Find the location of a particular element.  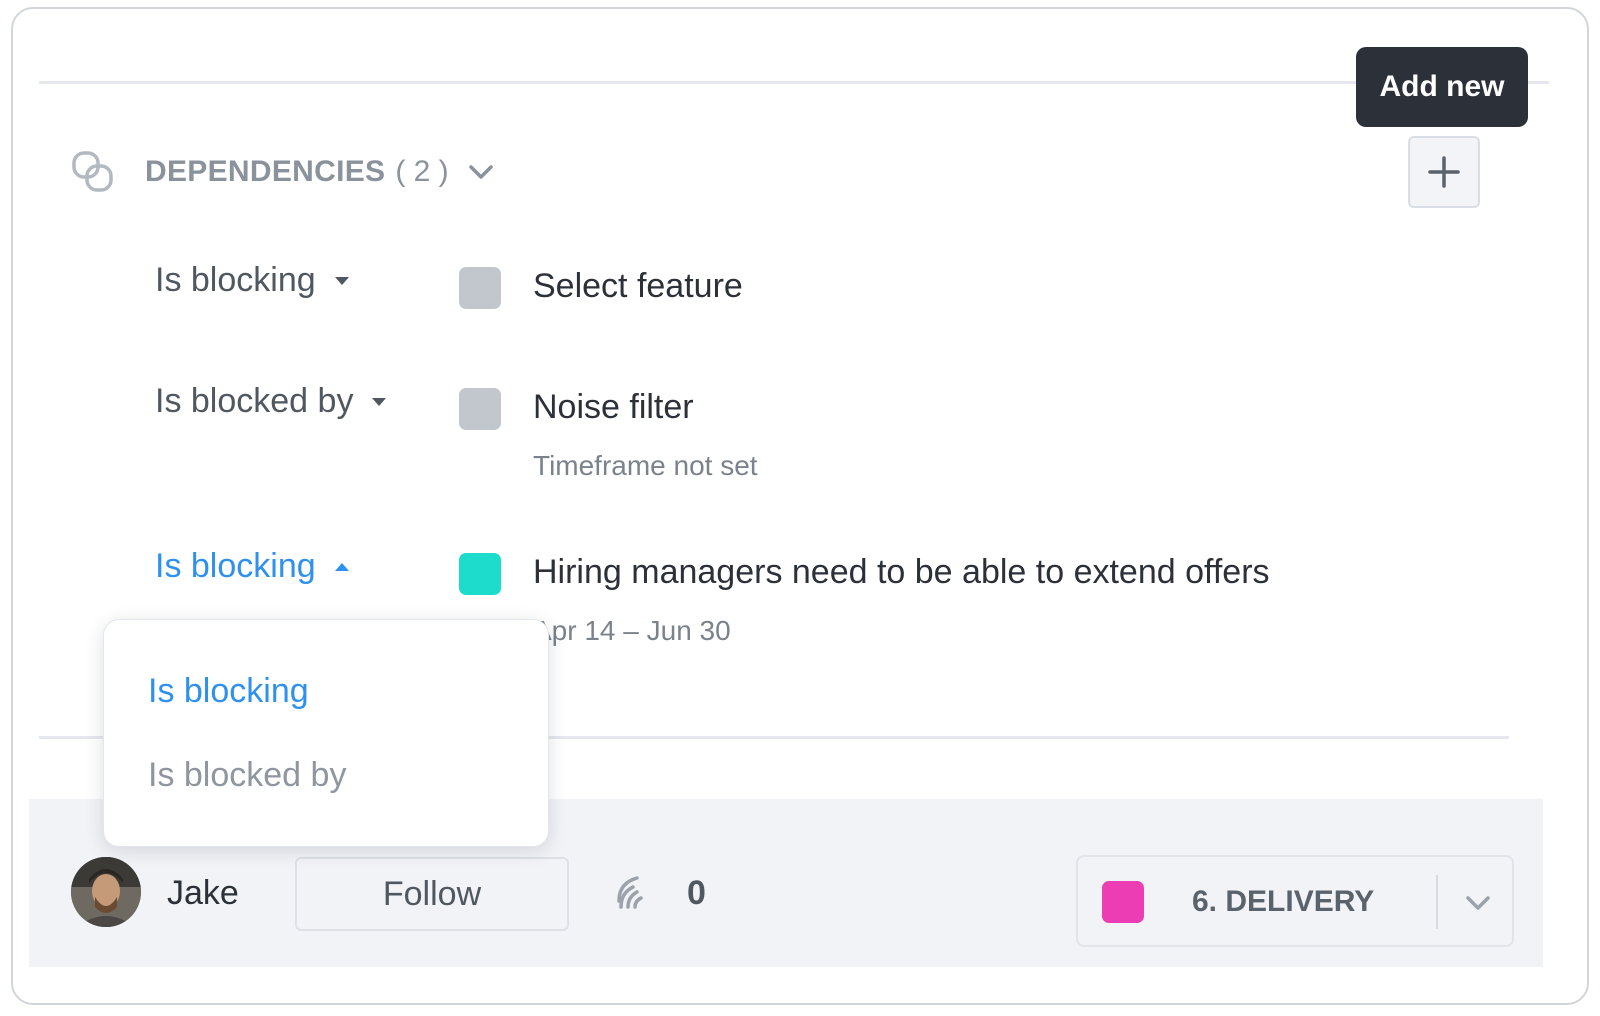

signal-count: 0 is located at coordinates (696, 893).